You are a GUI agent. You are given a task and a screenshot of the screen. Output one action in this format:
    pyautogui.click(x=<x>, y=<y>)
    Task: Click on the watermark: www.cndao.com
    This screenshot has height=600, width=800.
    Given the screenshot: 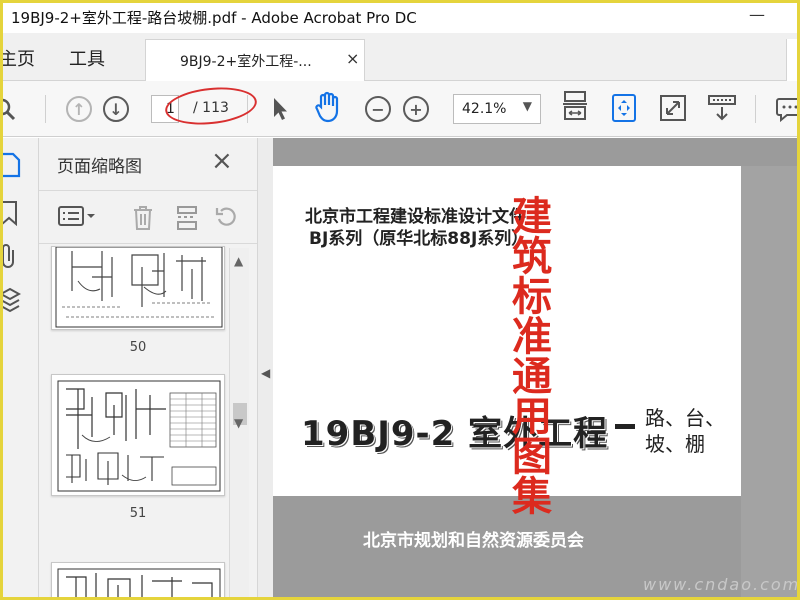 What is the action you would take?
    pyautogui.click(x=721, y=584)
    